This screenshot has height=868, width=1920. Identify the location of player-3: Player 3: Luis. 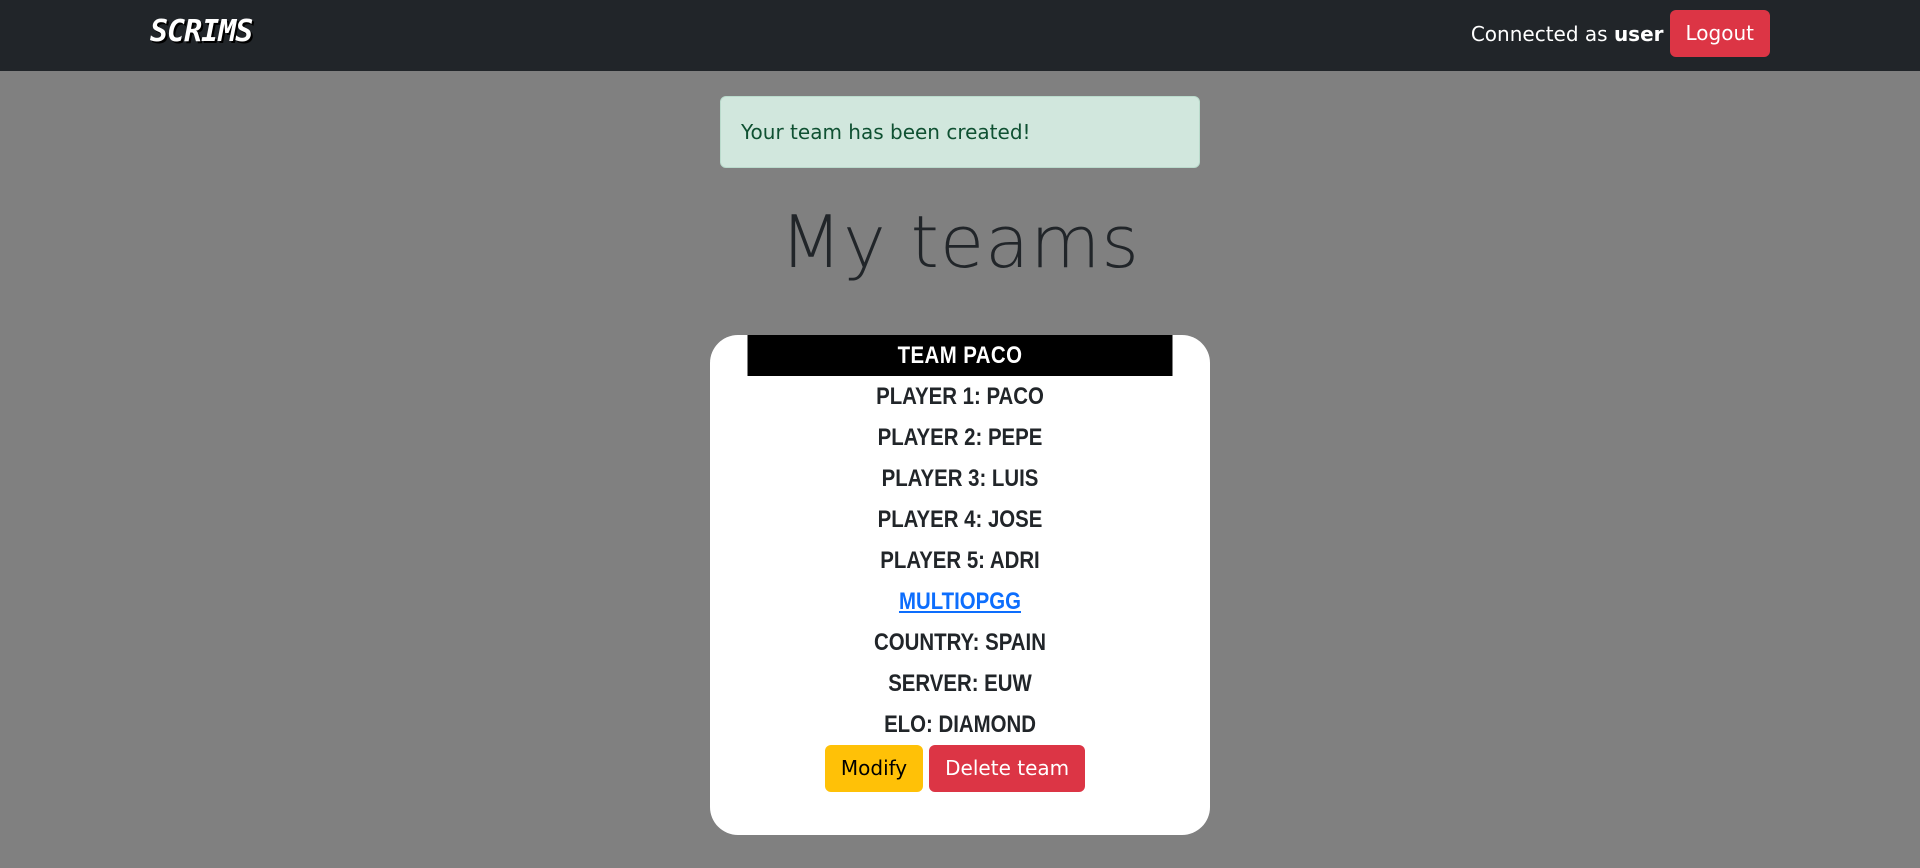
(960, 478).